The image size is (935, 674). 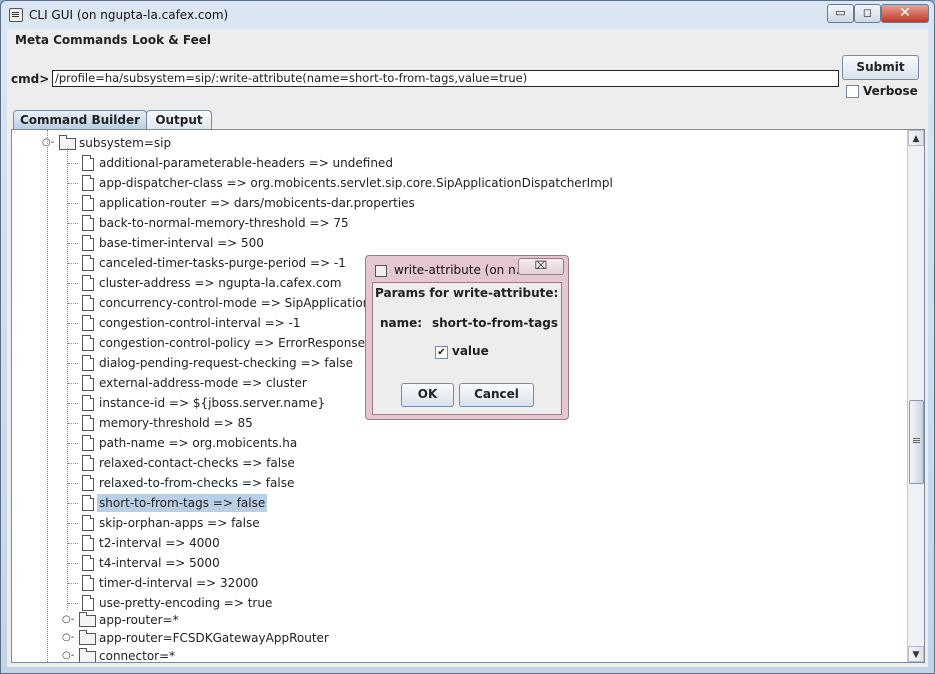 I want to click on title-bar: CLI GUI (on ngupta-la.cafex.com) ▭ ◻ ✕, so click(x=467, y=15).